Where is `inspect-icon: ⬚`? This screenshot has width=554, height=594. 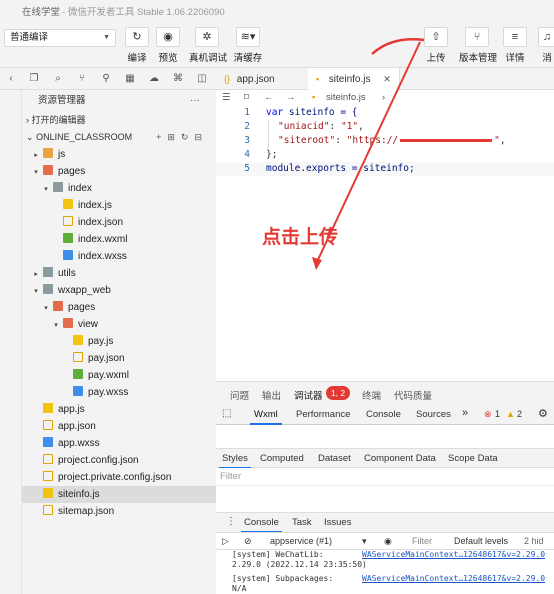 inspect-icon: ⬚ is located at coordinates (226, 413).